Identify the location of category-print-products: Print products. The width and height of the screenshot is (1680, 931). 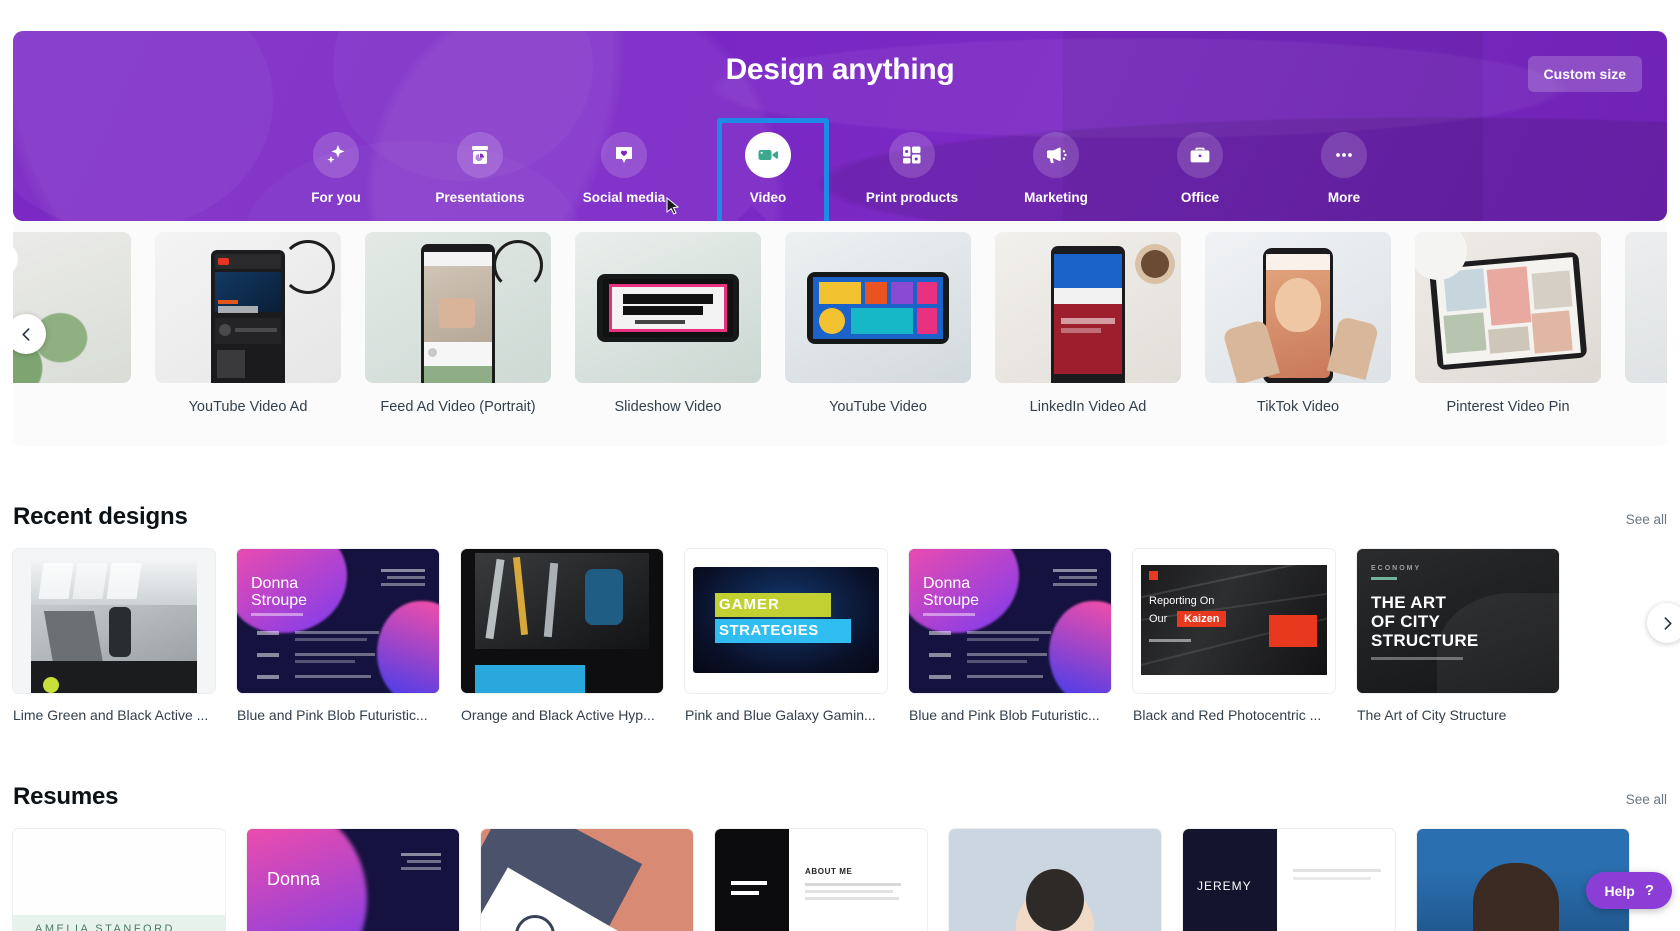
(912, 165).